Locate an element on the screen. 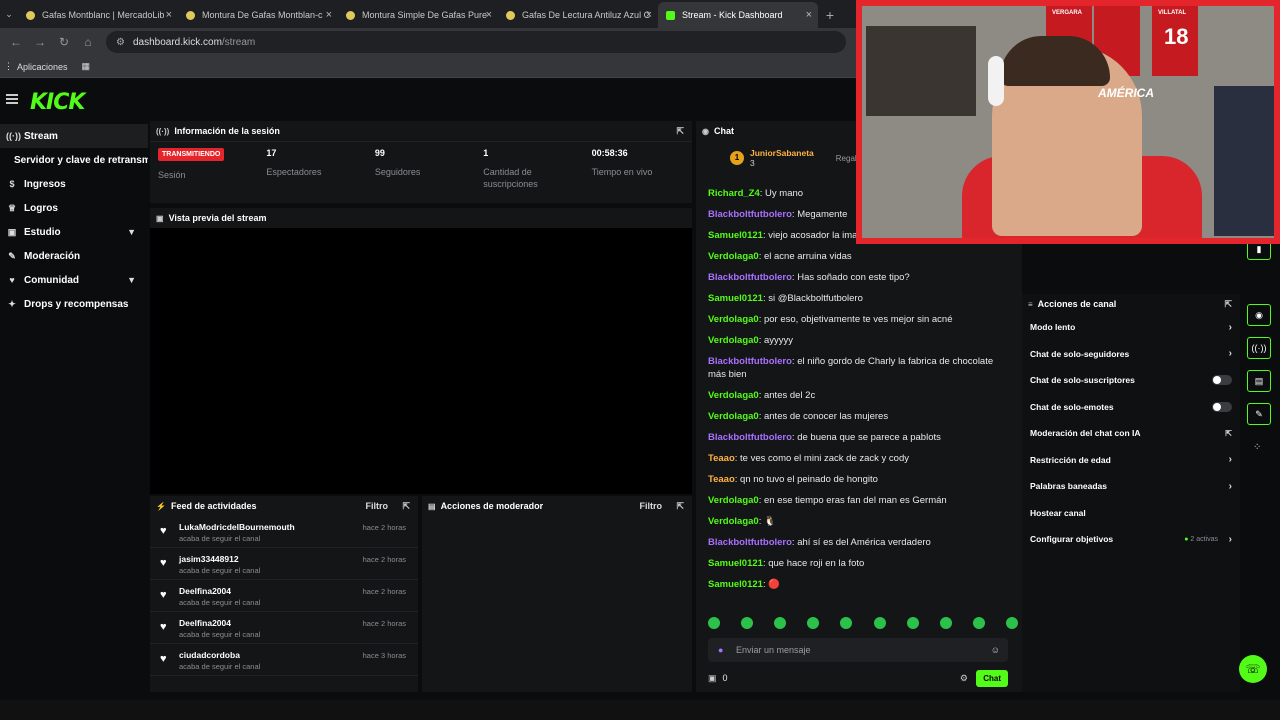 This screenshot has width=1280, height=720. new-tab-button: + is located at coordinates (830, 15).